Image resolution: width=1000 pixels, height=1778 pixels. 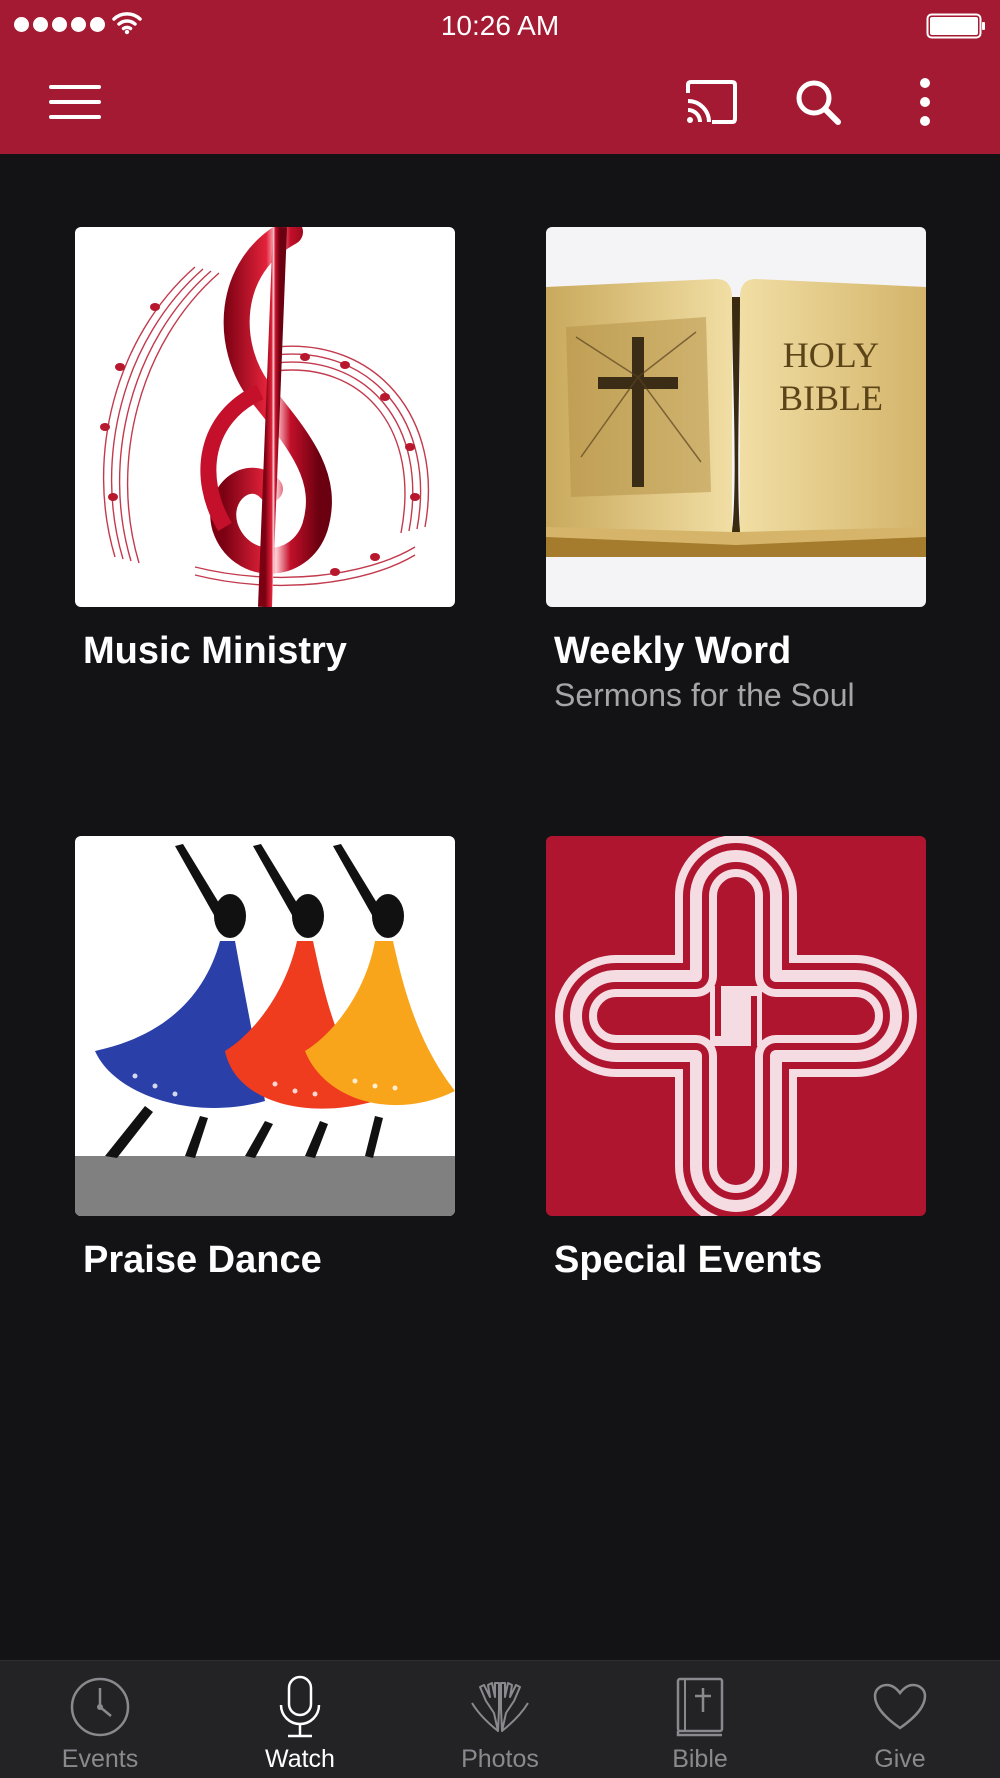 I want to click on hamburger-menu-icon, so click(x=75, y=102).